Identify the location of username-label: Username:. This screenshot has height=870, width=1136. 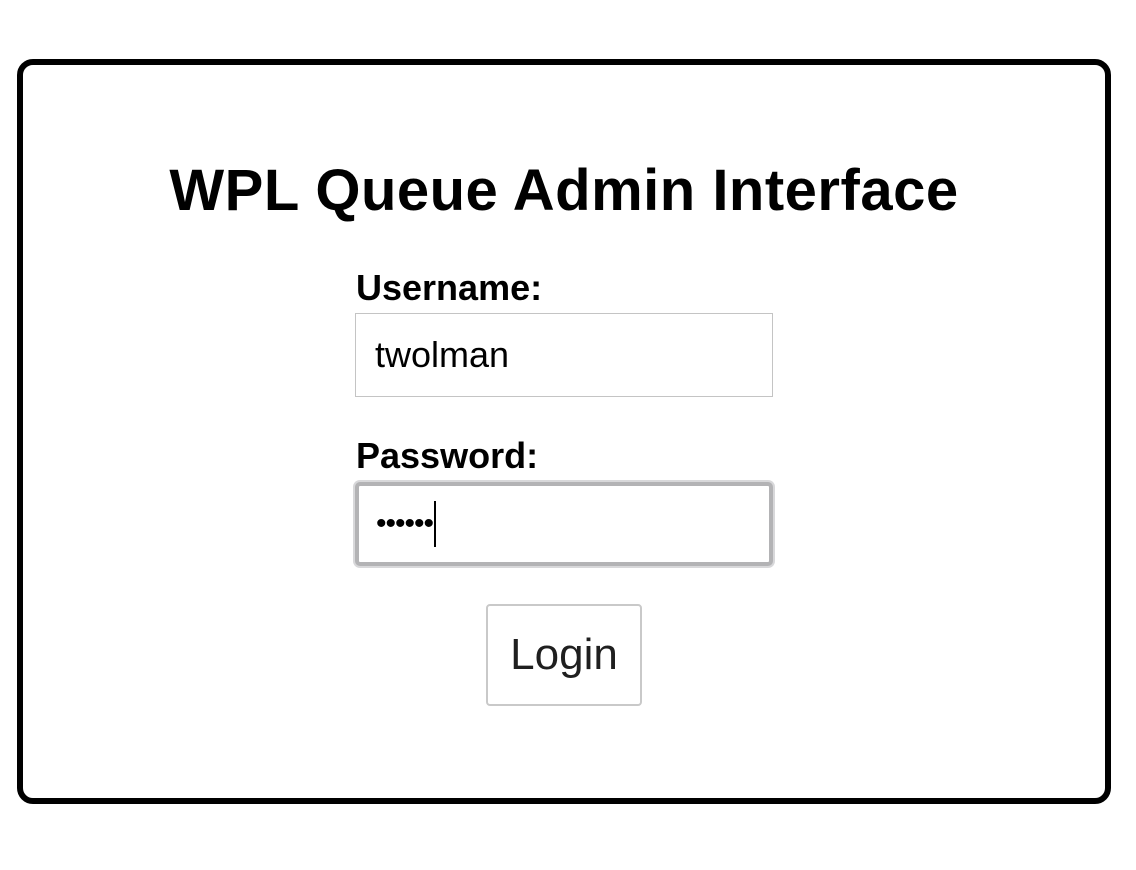
(449, 287).